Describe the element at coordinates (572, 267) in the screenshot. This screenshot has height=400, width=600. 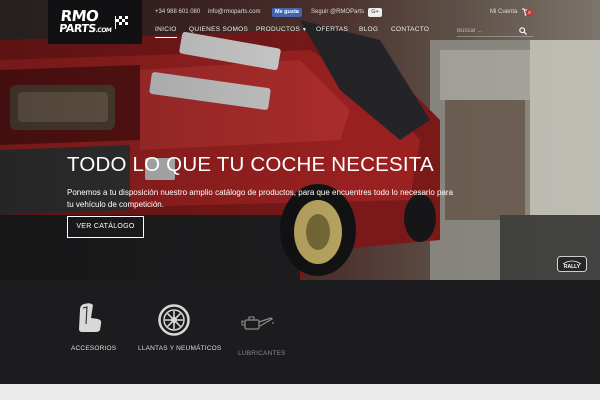
I see `rally-badge-text: RALLY` at that location.